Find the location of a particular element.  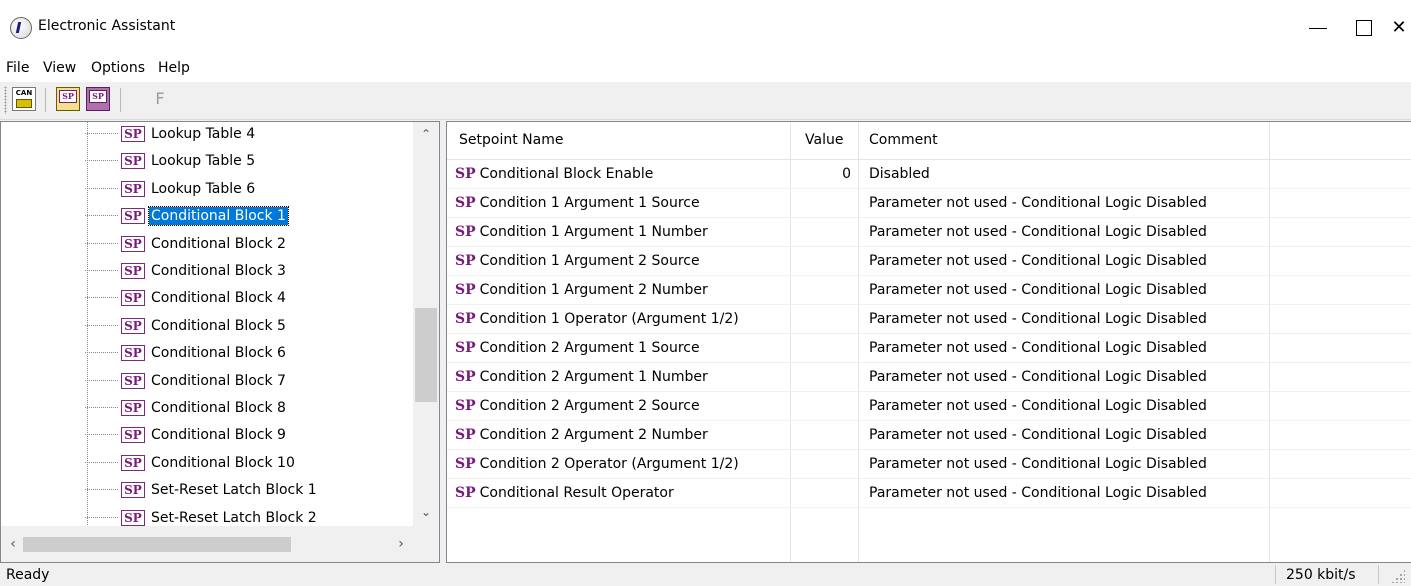

vertical-scroll-thumb is located at coordinates (426, 355).